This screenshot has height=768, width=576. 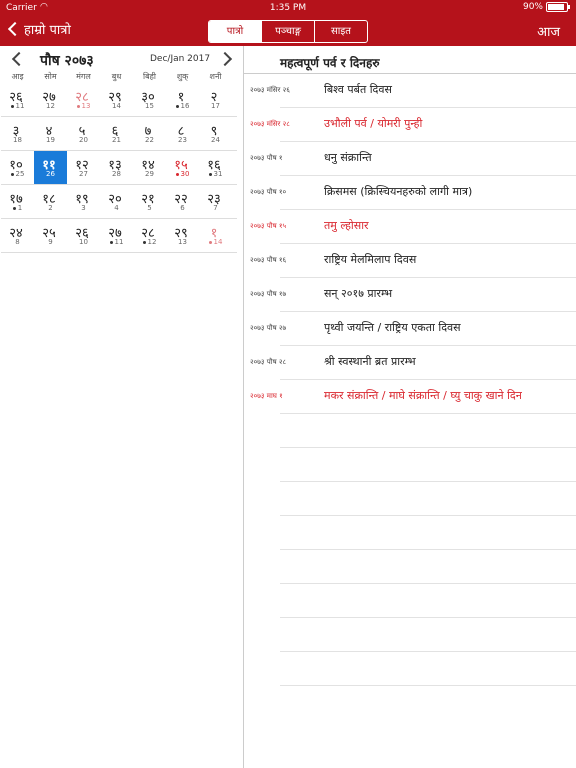 What do you see at coordinates (116, 201) in the screenshot?
I see `calendar-day-cell: २० 4` at bounding box center [116, 201].